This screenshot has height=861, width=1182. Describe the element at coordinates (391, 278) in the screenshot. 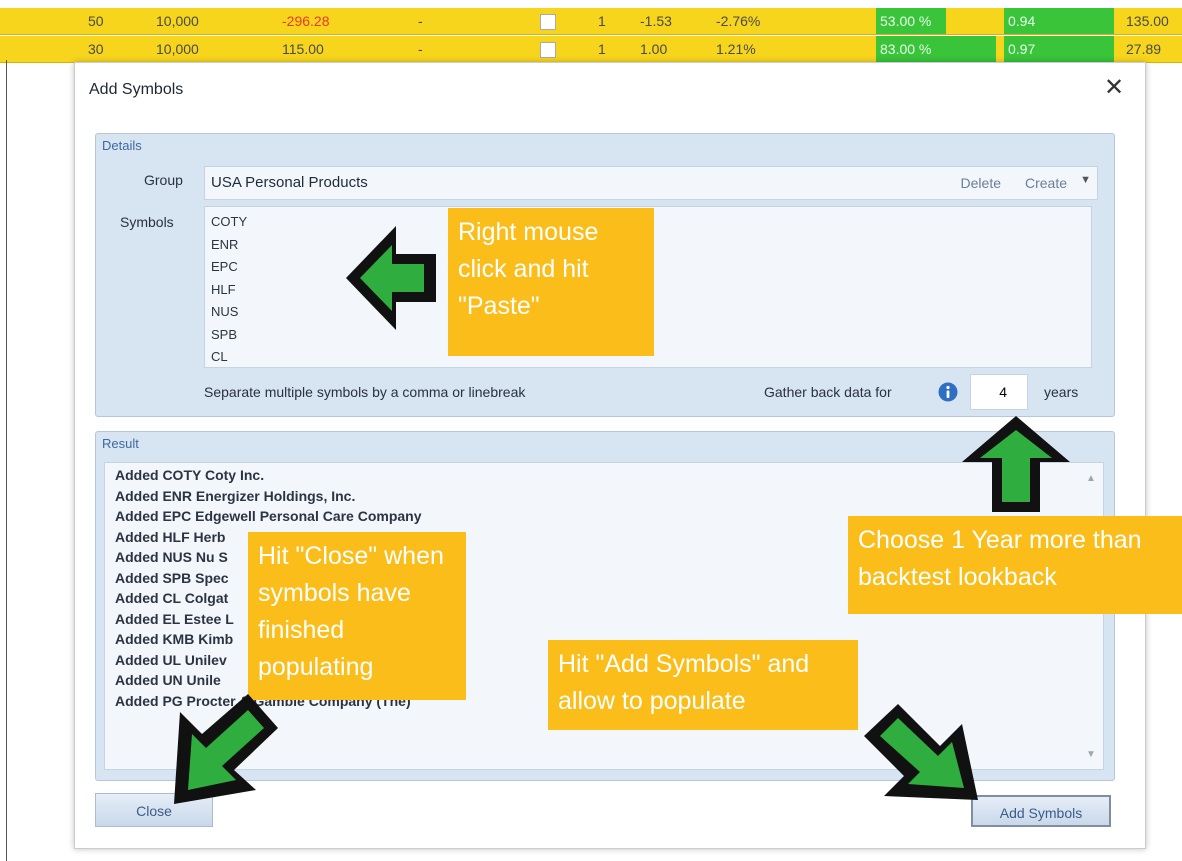

I see `left-arrow-icon` at that location.